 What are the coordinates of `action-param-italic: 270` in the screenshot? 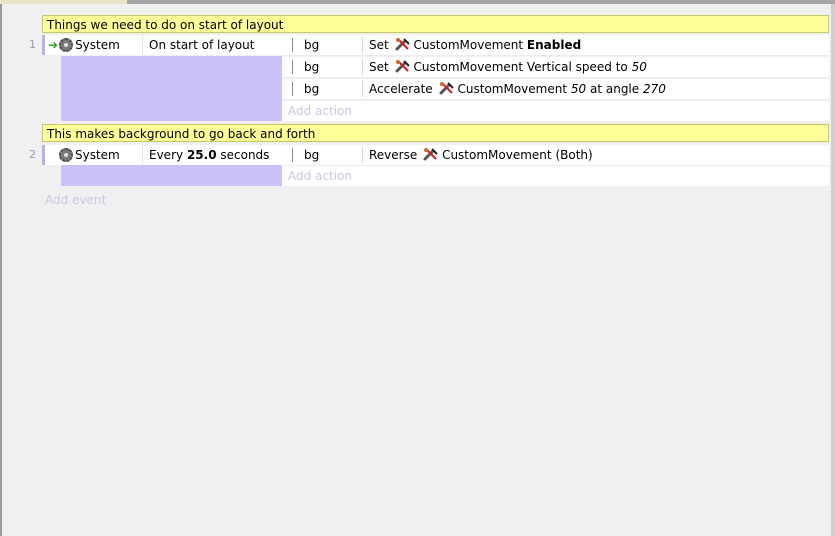 It's located at (654, 89).